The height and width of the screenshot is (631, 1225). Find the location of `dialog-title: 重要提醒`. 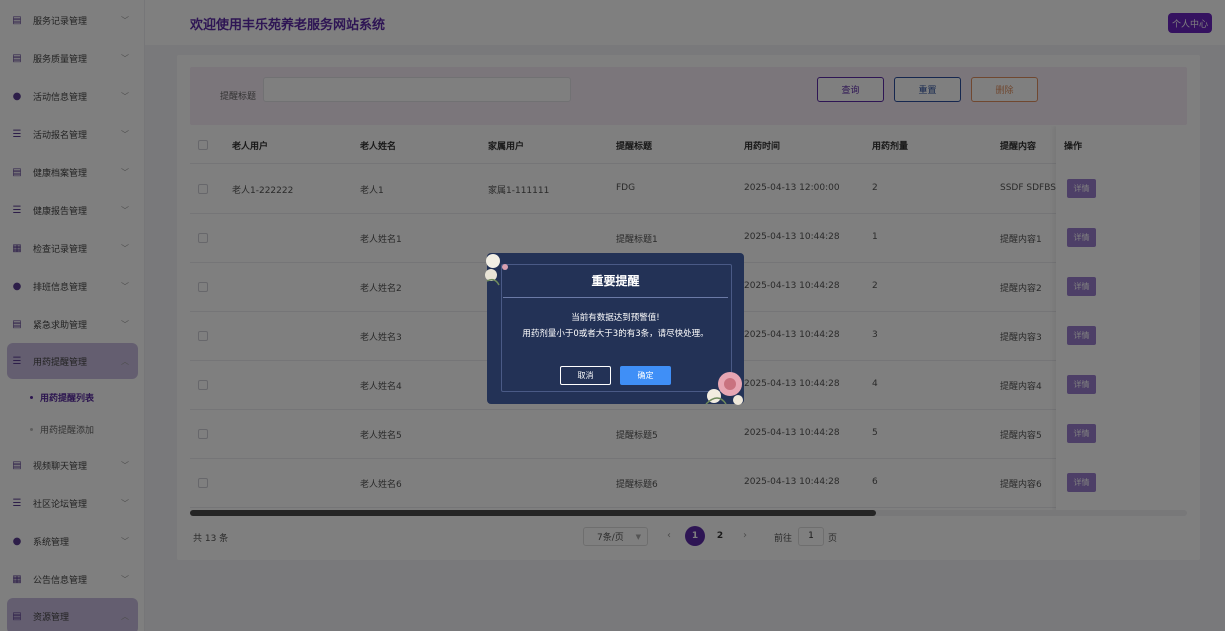

dialog-title: 重要提醒 is located at coordinates (615, 281).